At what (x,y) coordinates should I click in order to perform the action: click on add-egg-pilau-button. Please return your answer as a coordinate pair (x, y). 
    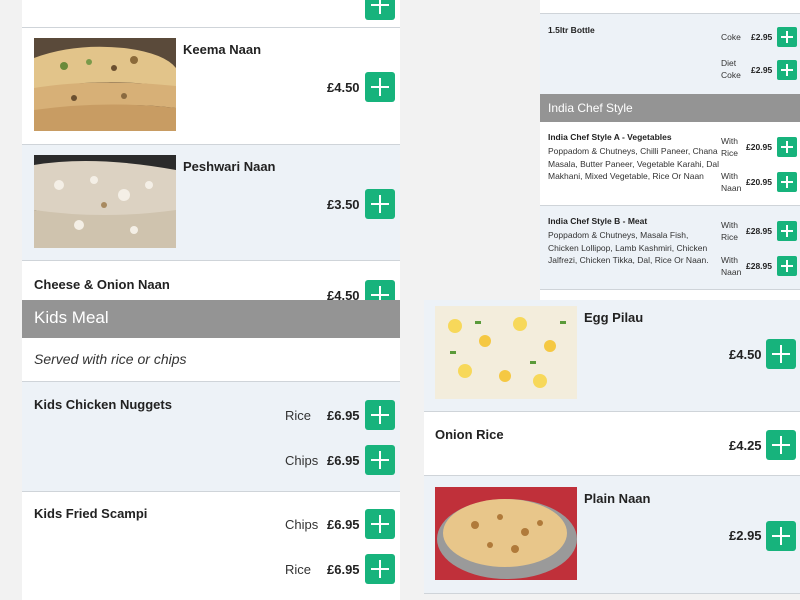
    Looking at the image, I should click on (781, 354).